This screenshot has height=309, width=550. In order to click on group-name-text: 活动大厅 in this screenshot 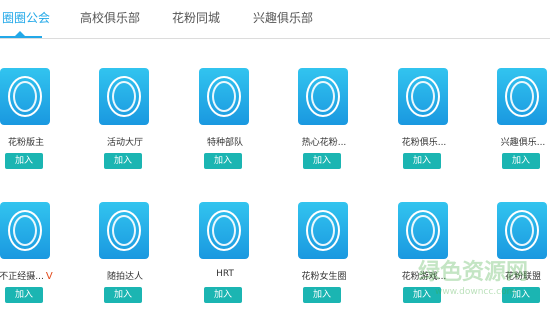, I will do `click(124, 143)`.